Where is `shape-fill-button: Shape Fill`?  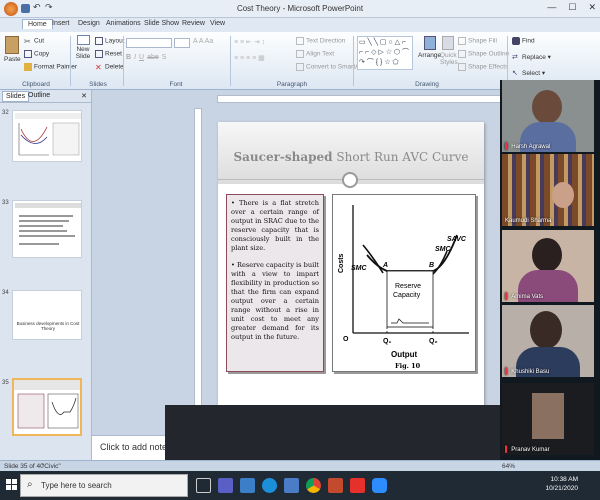 shape-fill-button: Shape Fill is located at coordinates (477, 41).